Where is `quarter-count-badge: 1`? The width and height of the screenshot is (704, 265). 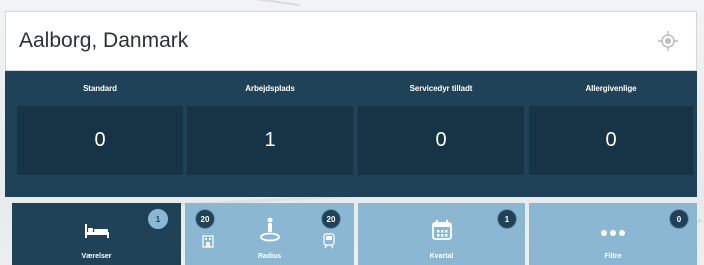 quarter-count-badge: 1 is located at coordinates (507, 219).